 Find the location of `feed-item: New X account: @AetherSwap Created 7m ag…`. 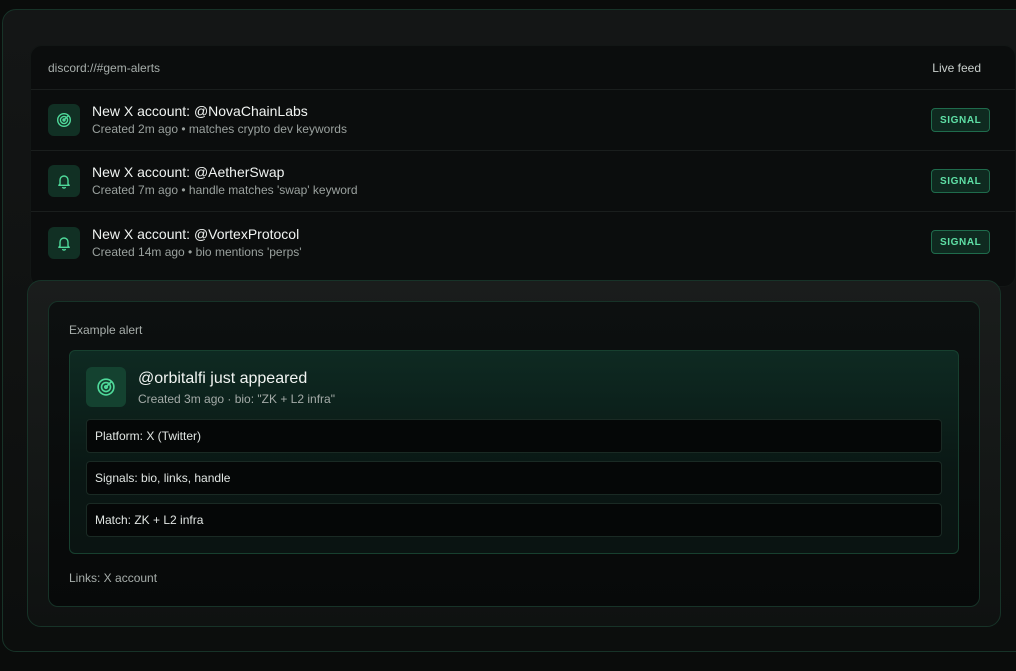

feed-item: New X account: @AetherSwap Created 7m ag… is located at coordinates (523, 181).